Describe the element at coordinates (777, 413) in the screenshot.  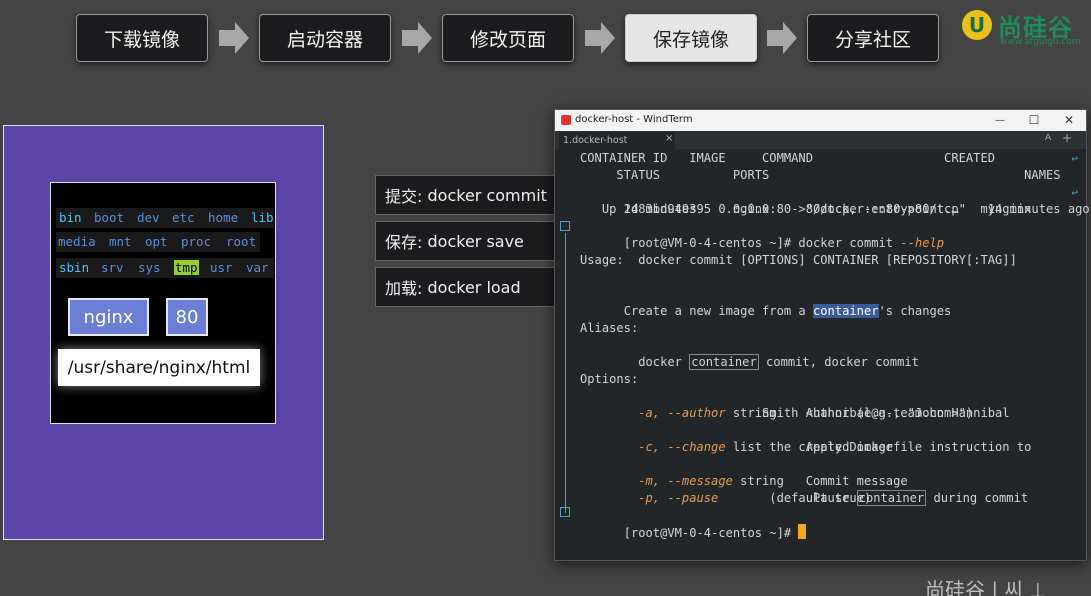
I see `terminal-line: Smith <hannibal@a-team.com>")` at that location.